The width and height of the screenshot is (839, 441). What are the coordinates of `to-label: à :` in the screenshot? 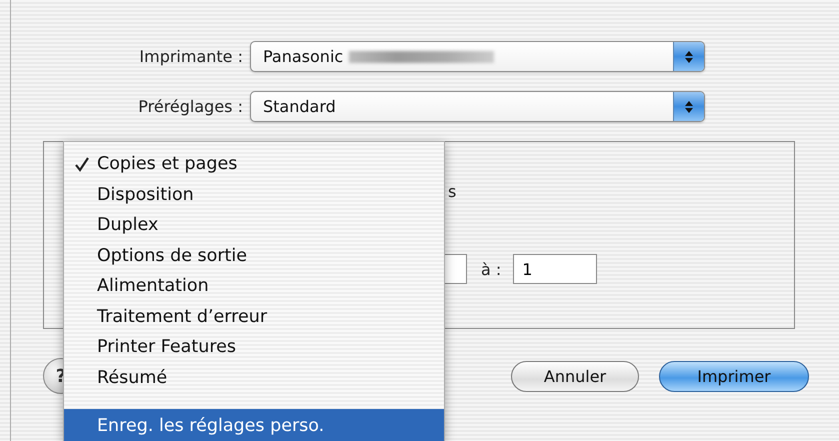 It's located at (491, 269).